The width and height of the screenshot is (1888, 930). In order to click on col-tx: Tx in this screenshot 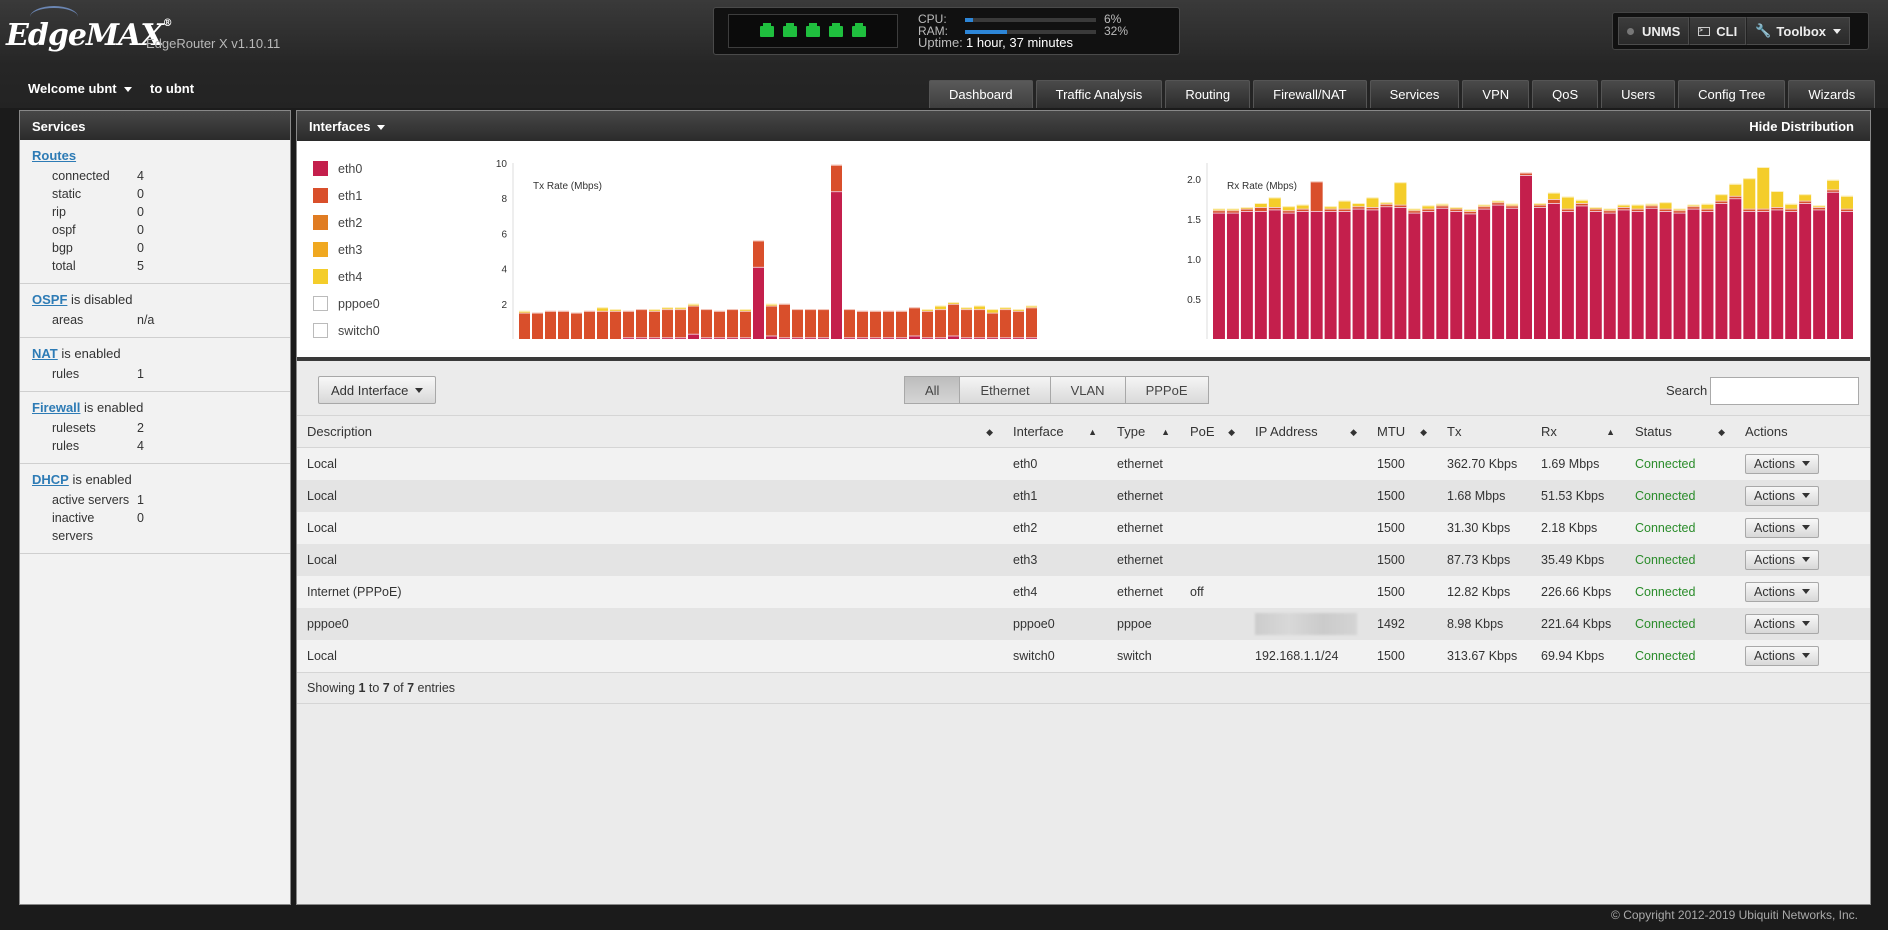, I will do `click(1484, 431)`.